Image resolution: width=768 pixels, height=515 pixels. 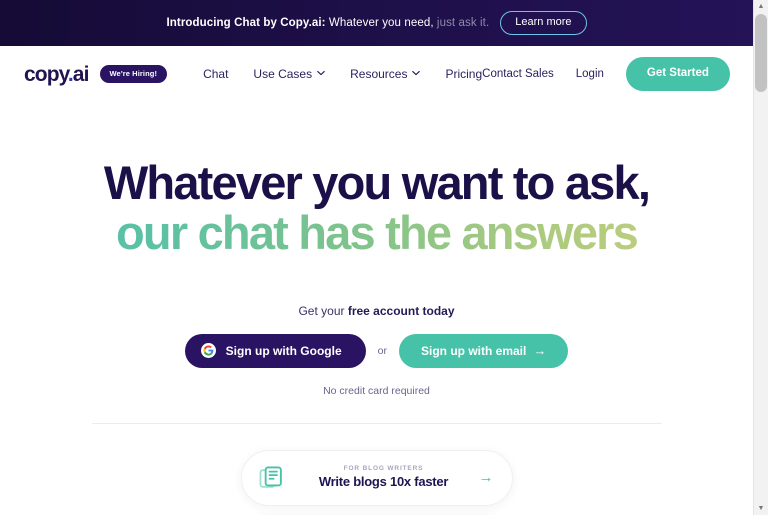 I want to click on scroll-down-arrow-icon: ▼, so click(x=761, y=508).